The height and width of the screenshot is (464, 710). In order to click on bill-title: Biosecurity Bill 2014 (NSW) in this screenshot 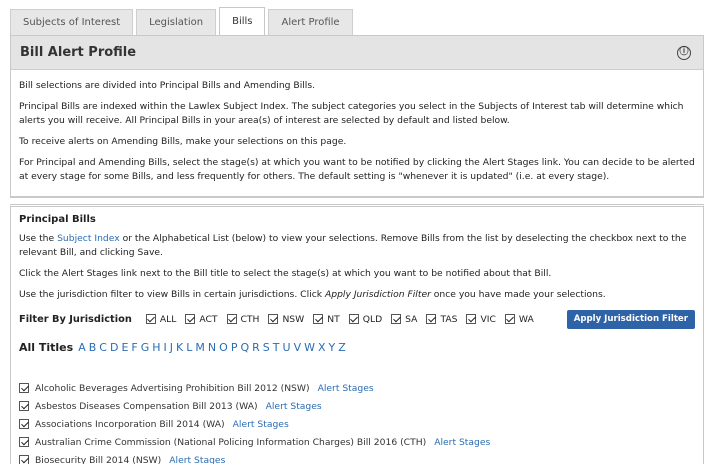, I will do `click(98, 459)`.